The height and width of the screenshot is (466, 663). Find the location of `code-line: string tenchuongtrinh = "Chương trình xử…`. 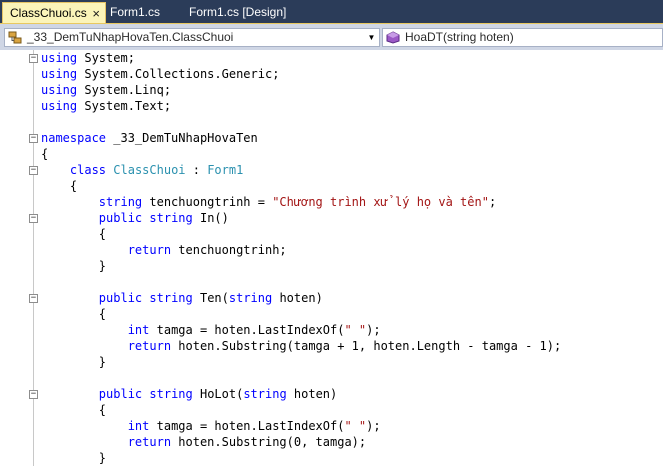

code-line: string tenchuongtrinh = "Chương trình xử… is located at coordinates (268, 202).